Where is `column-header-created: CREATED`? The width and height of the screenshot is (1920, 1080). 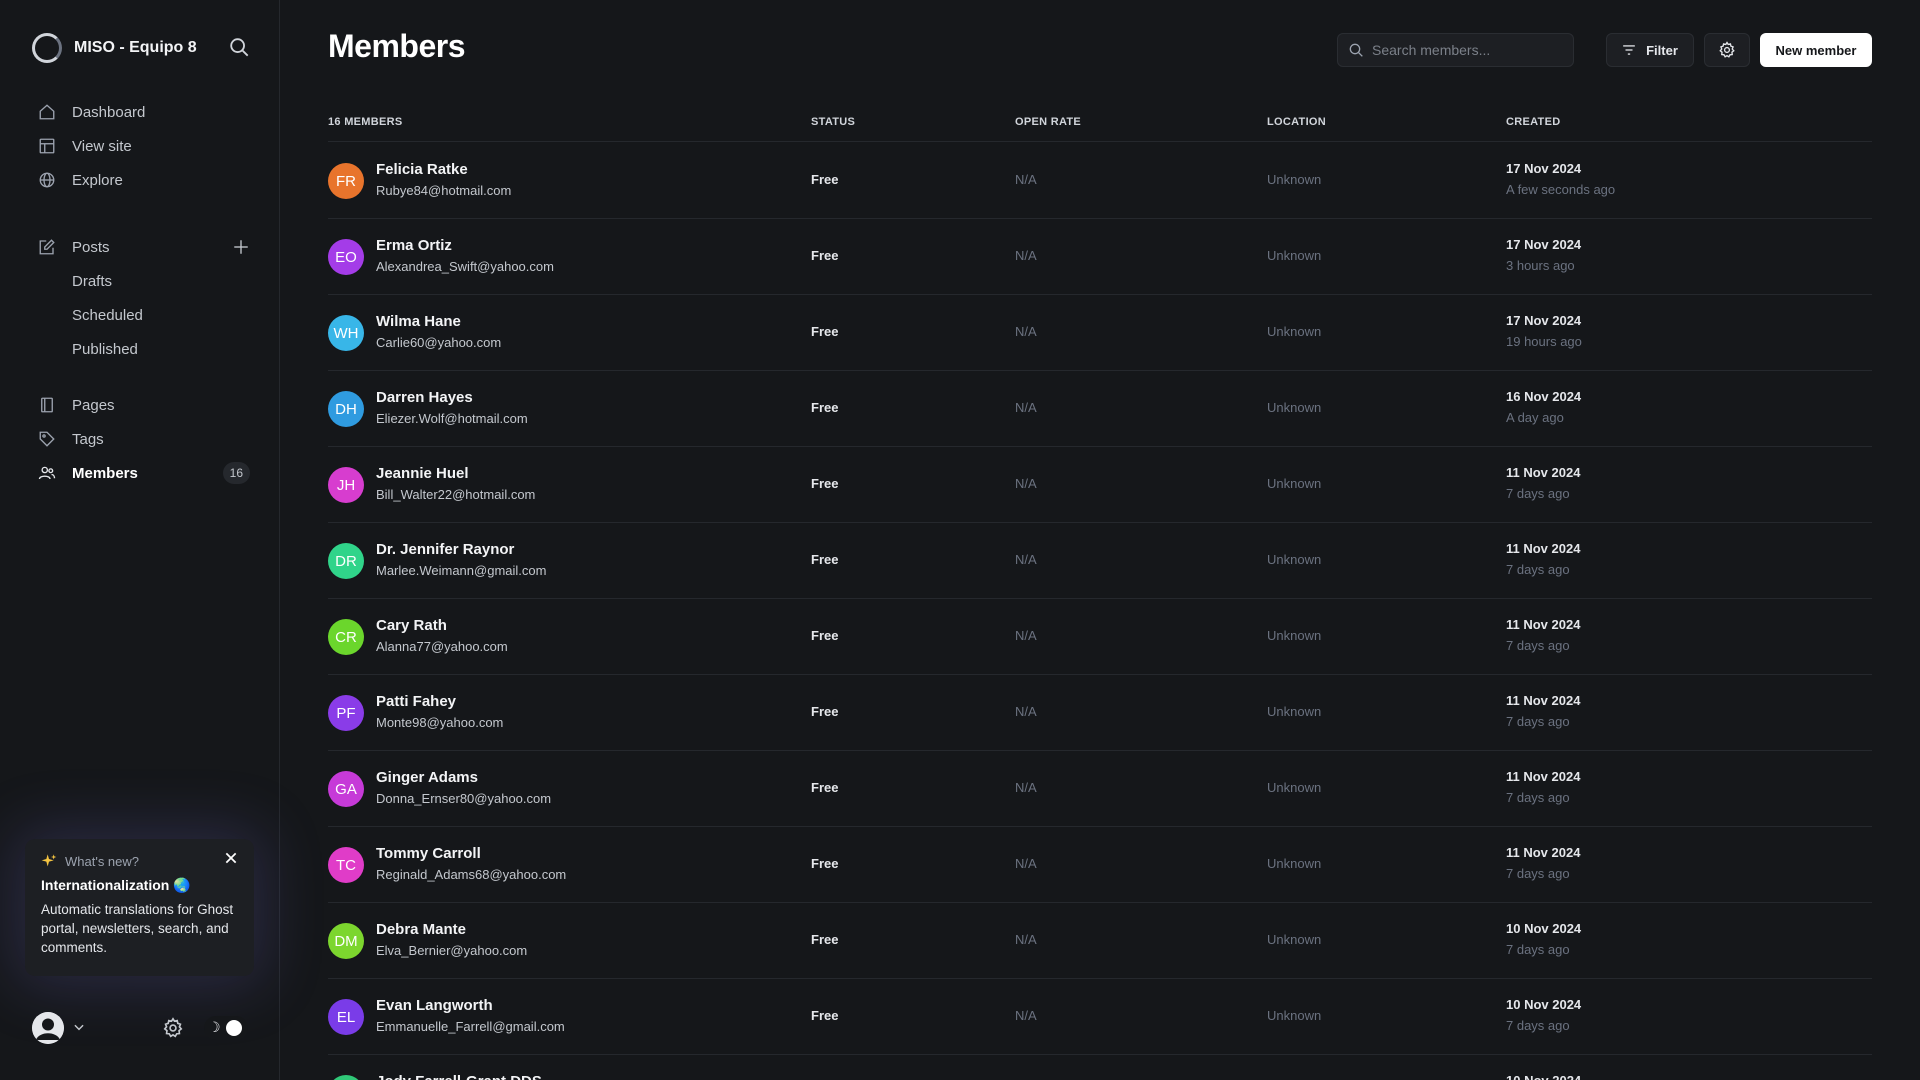
column-header-created: CREATED is located at coordinates (1533, 122).